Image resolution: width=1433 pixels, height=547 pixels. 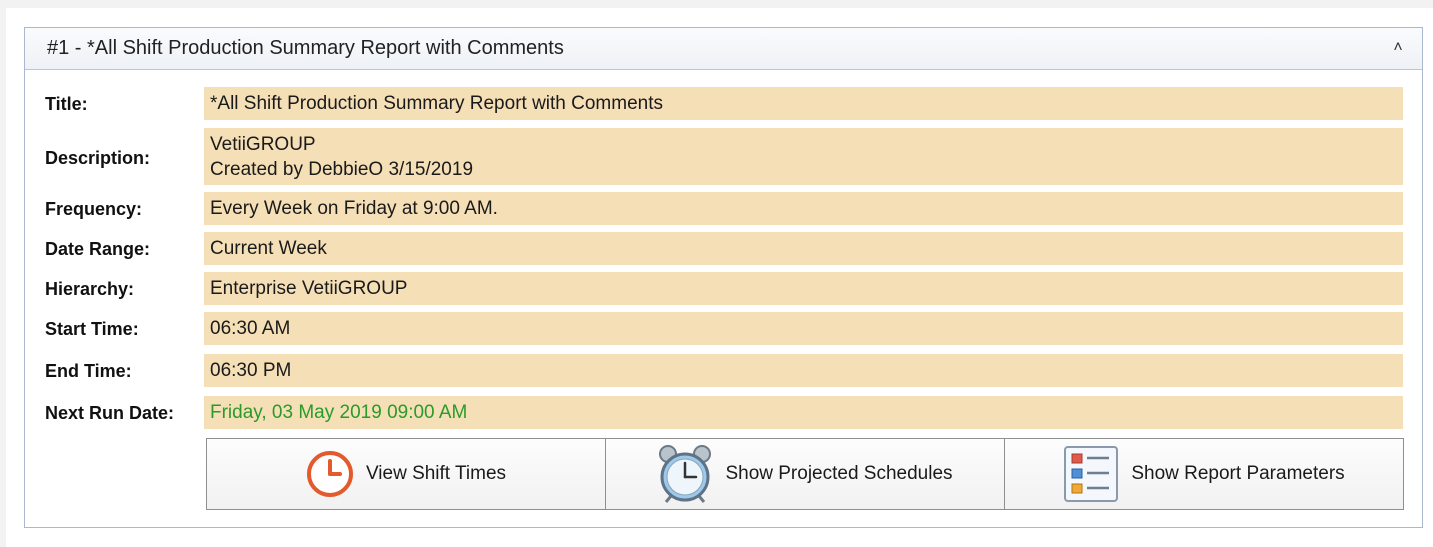 I want to click on start-time-label: Start Time:, so click(x=92, y=329).